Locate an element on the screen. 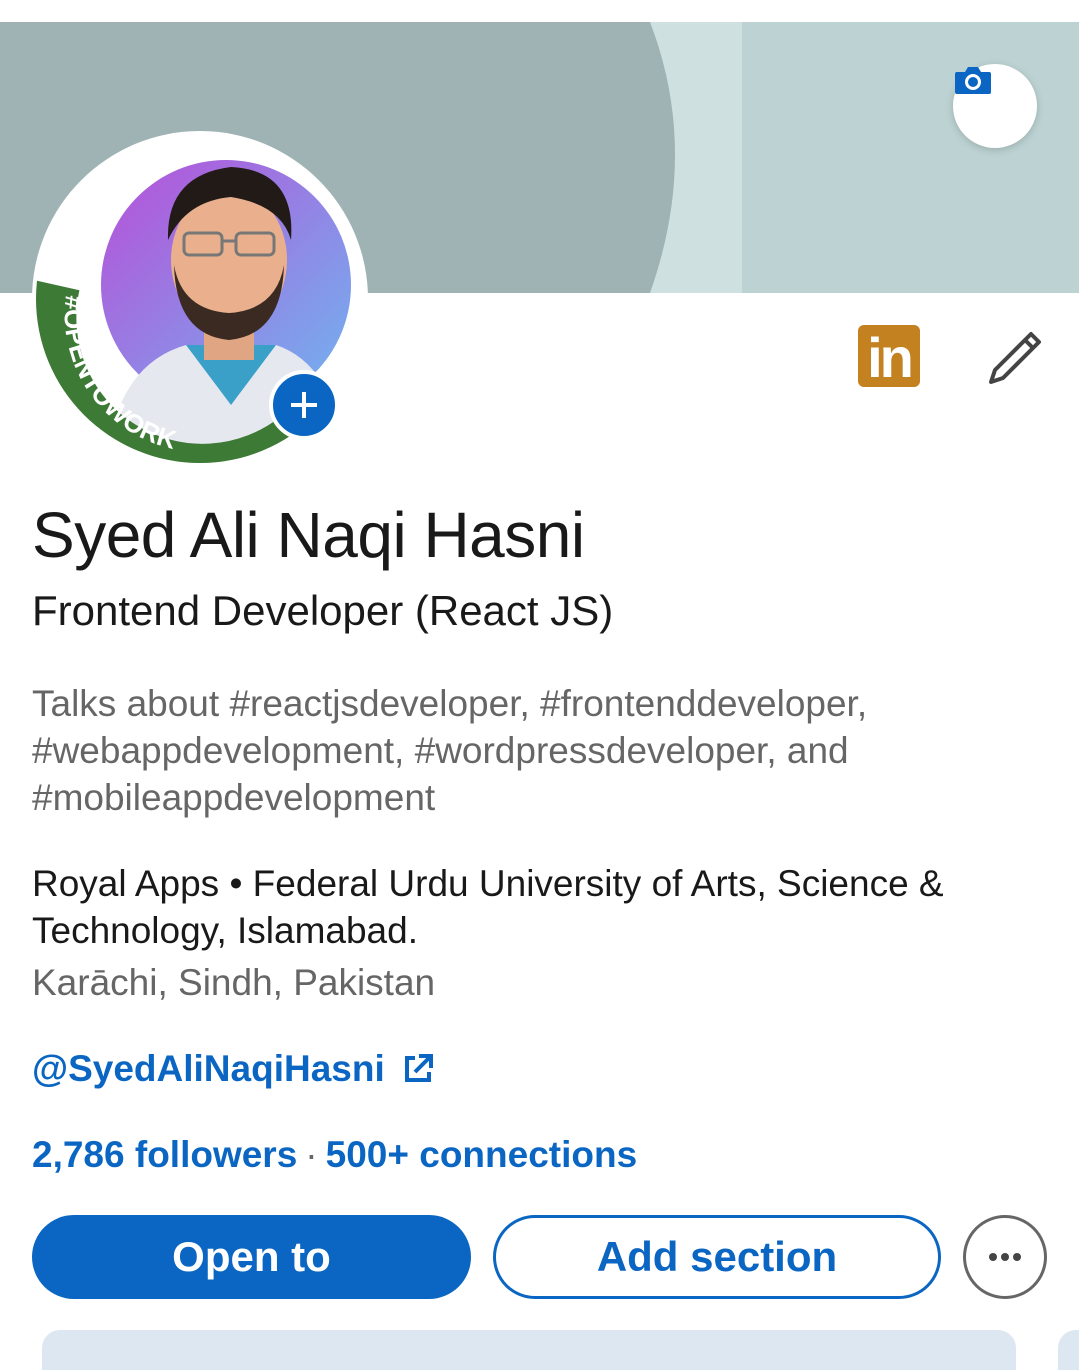  pencil-icon is located at coordinates (1015, 358).